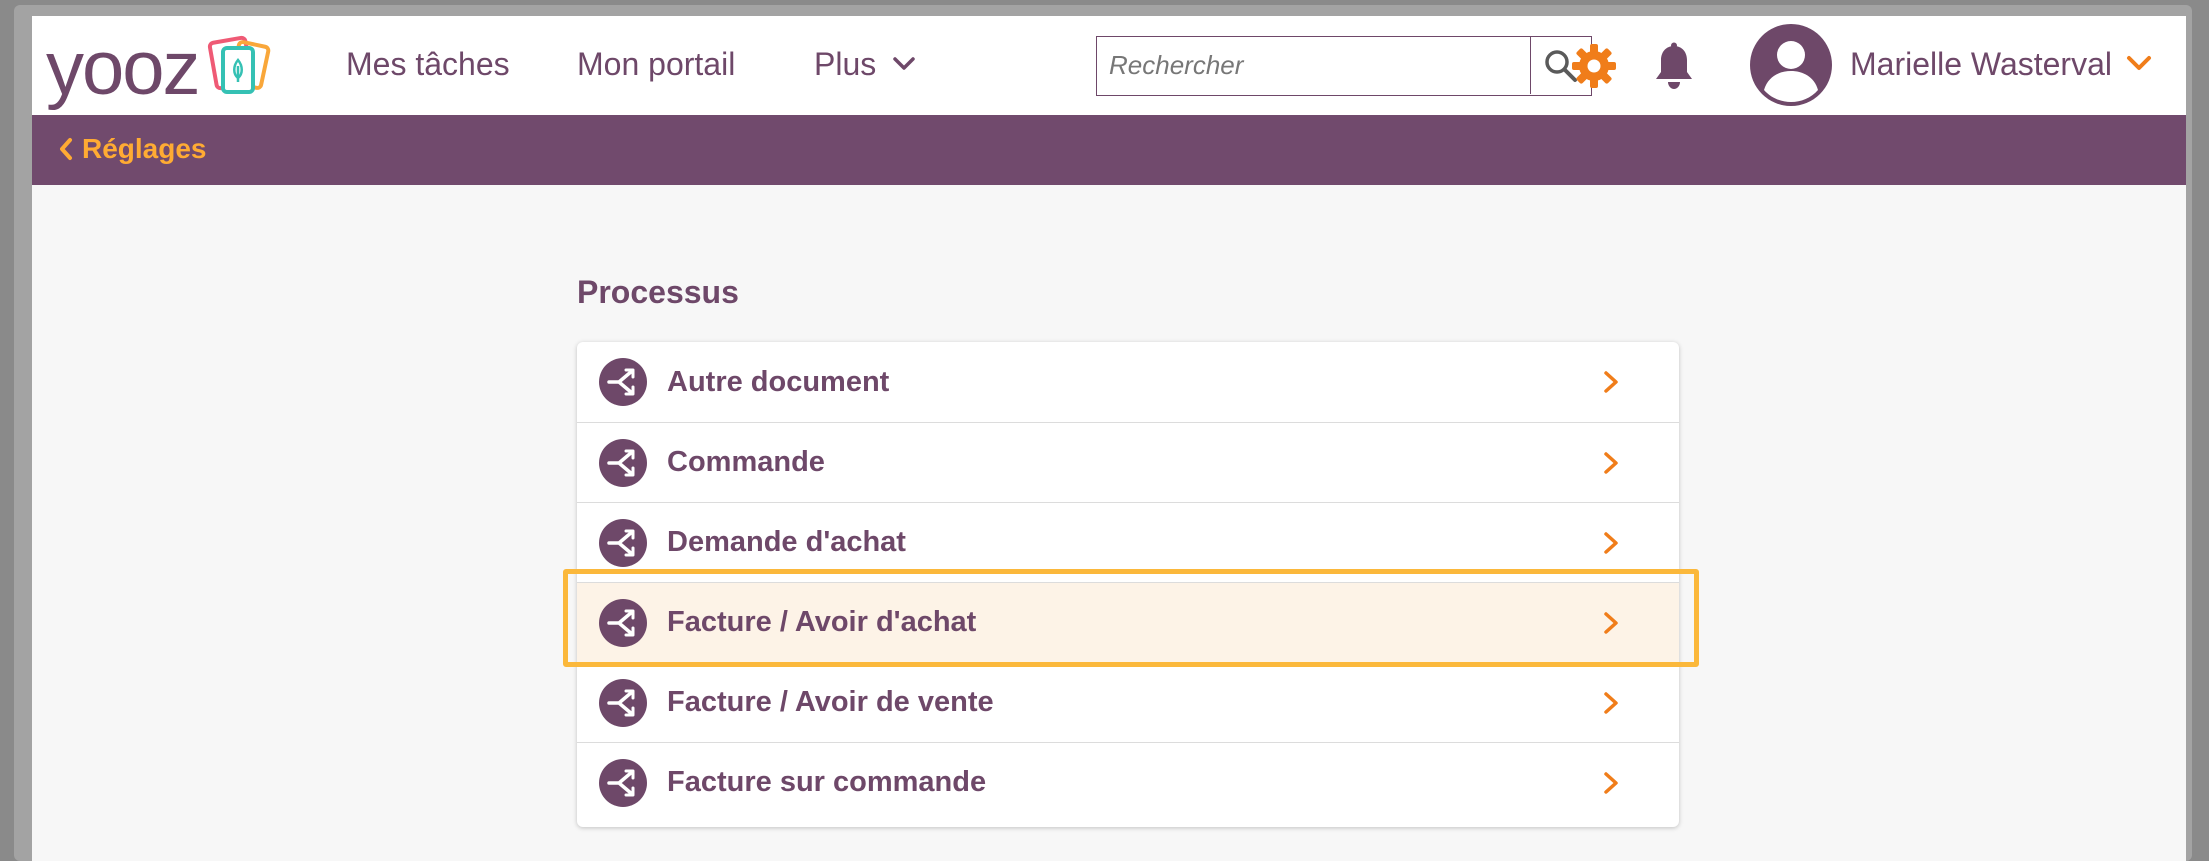 The width and height of the screenshot is (2209, 861). What do you see at coordinates (1791, 65) in the screenshot?
I see `user-avatar-icon` at bounding box center [1791, 65].